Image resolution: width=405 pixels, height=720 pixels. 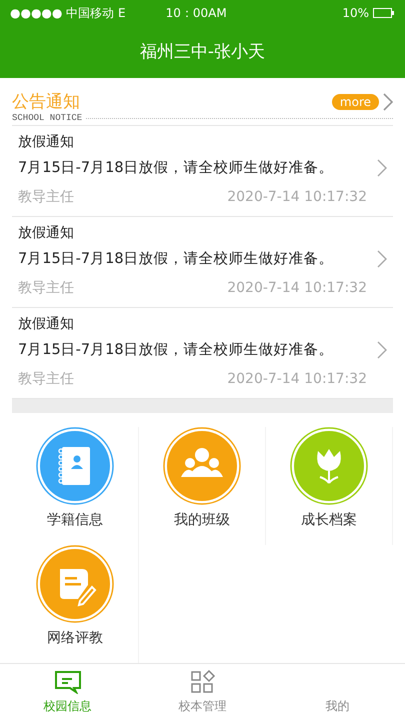 I want to click on section-subtitle: SCHOOL NOTICE, so click(x=47, y=118).